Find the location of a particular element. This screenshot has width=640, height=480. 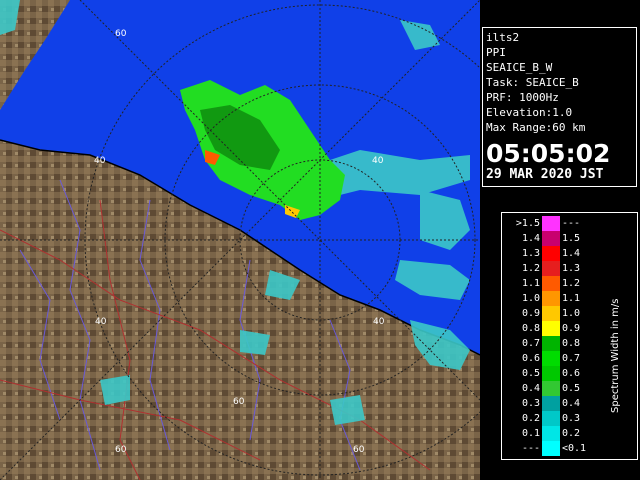

scan-time: 05:05:02 is located at coordinates (548, 153).